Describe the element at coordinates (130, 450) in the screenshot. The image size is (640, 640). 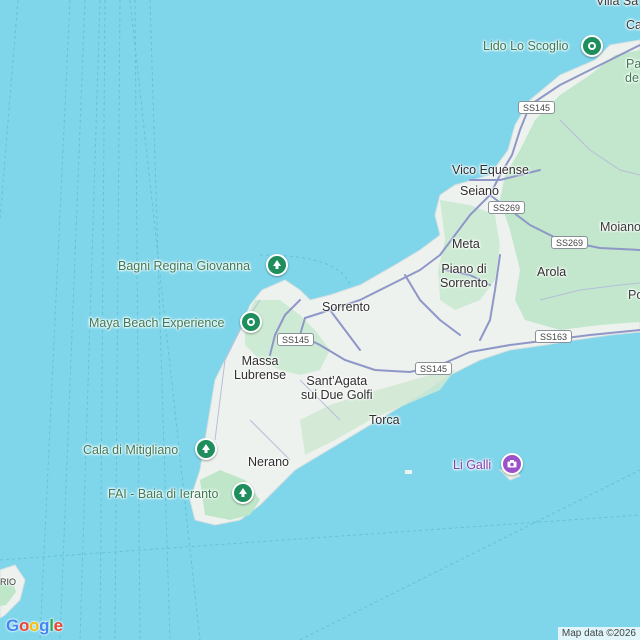
I see `poi-label-cala-di-mitigliano: Cala di Mitigliano` at that location.